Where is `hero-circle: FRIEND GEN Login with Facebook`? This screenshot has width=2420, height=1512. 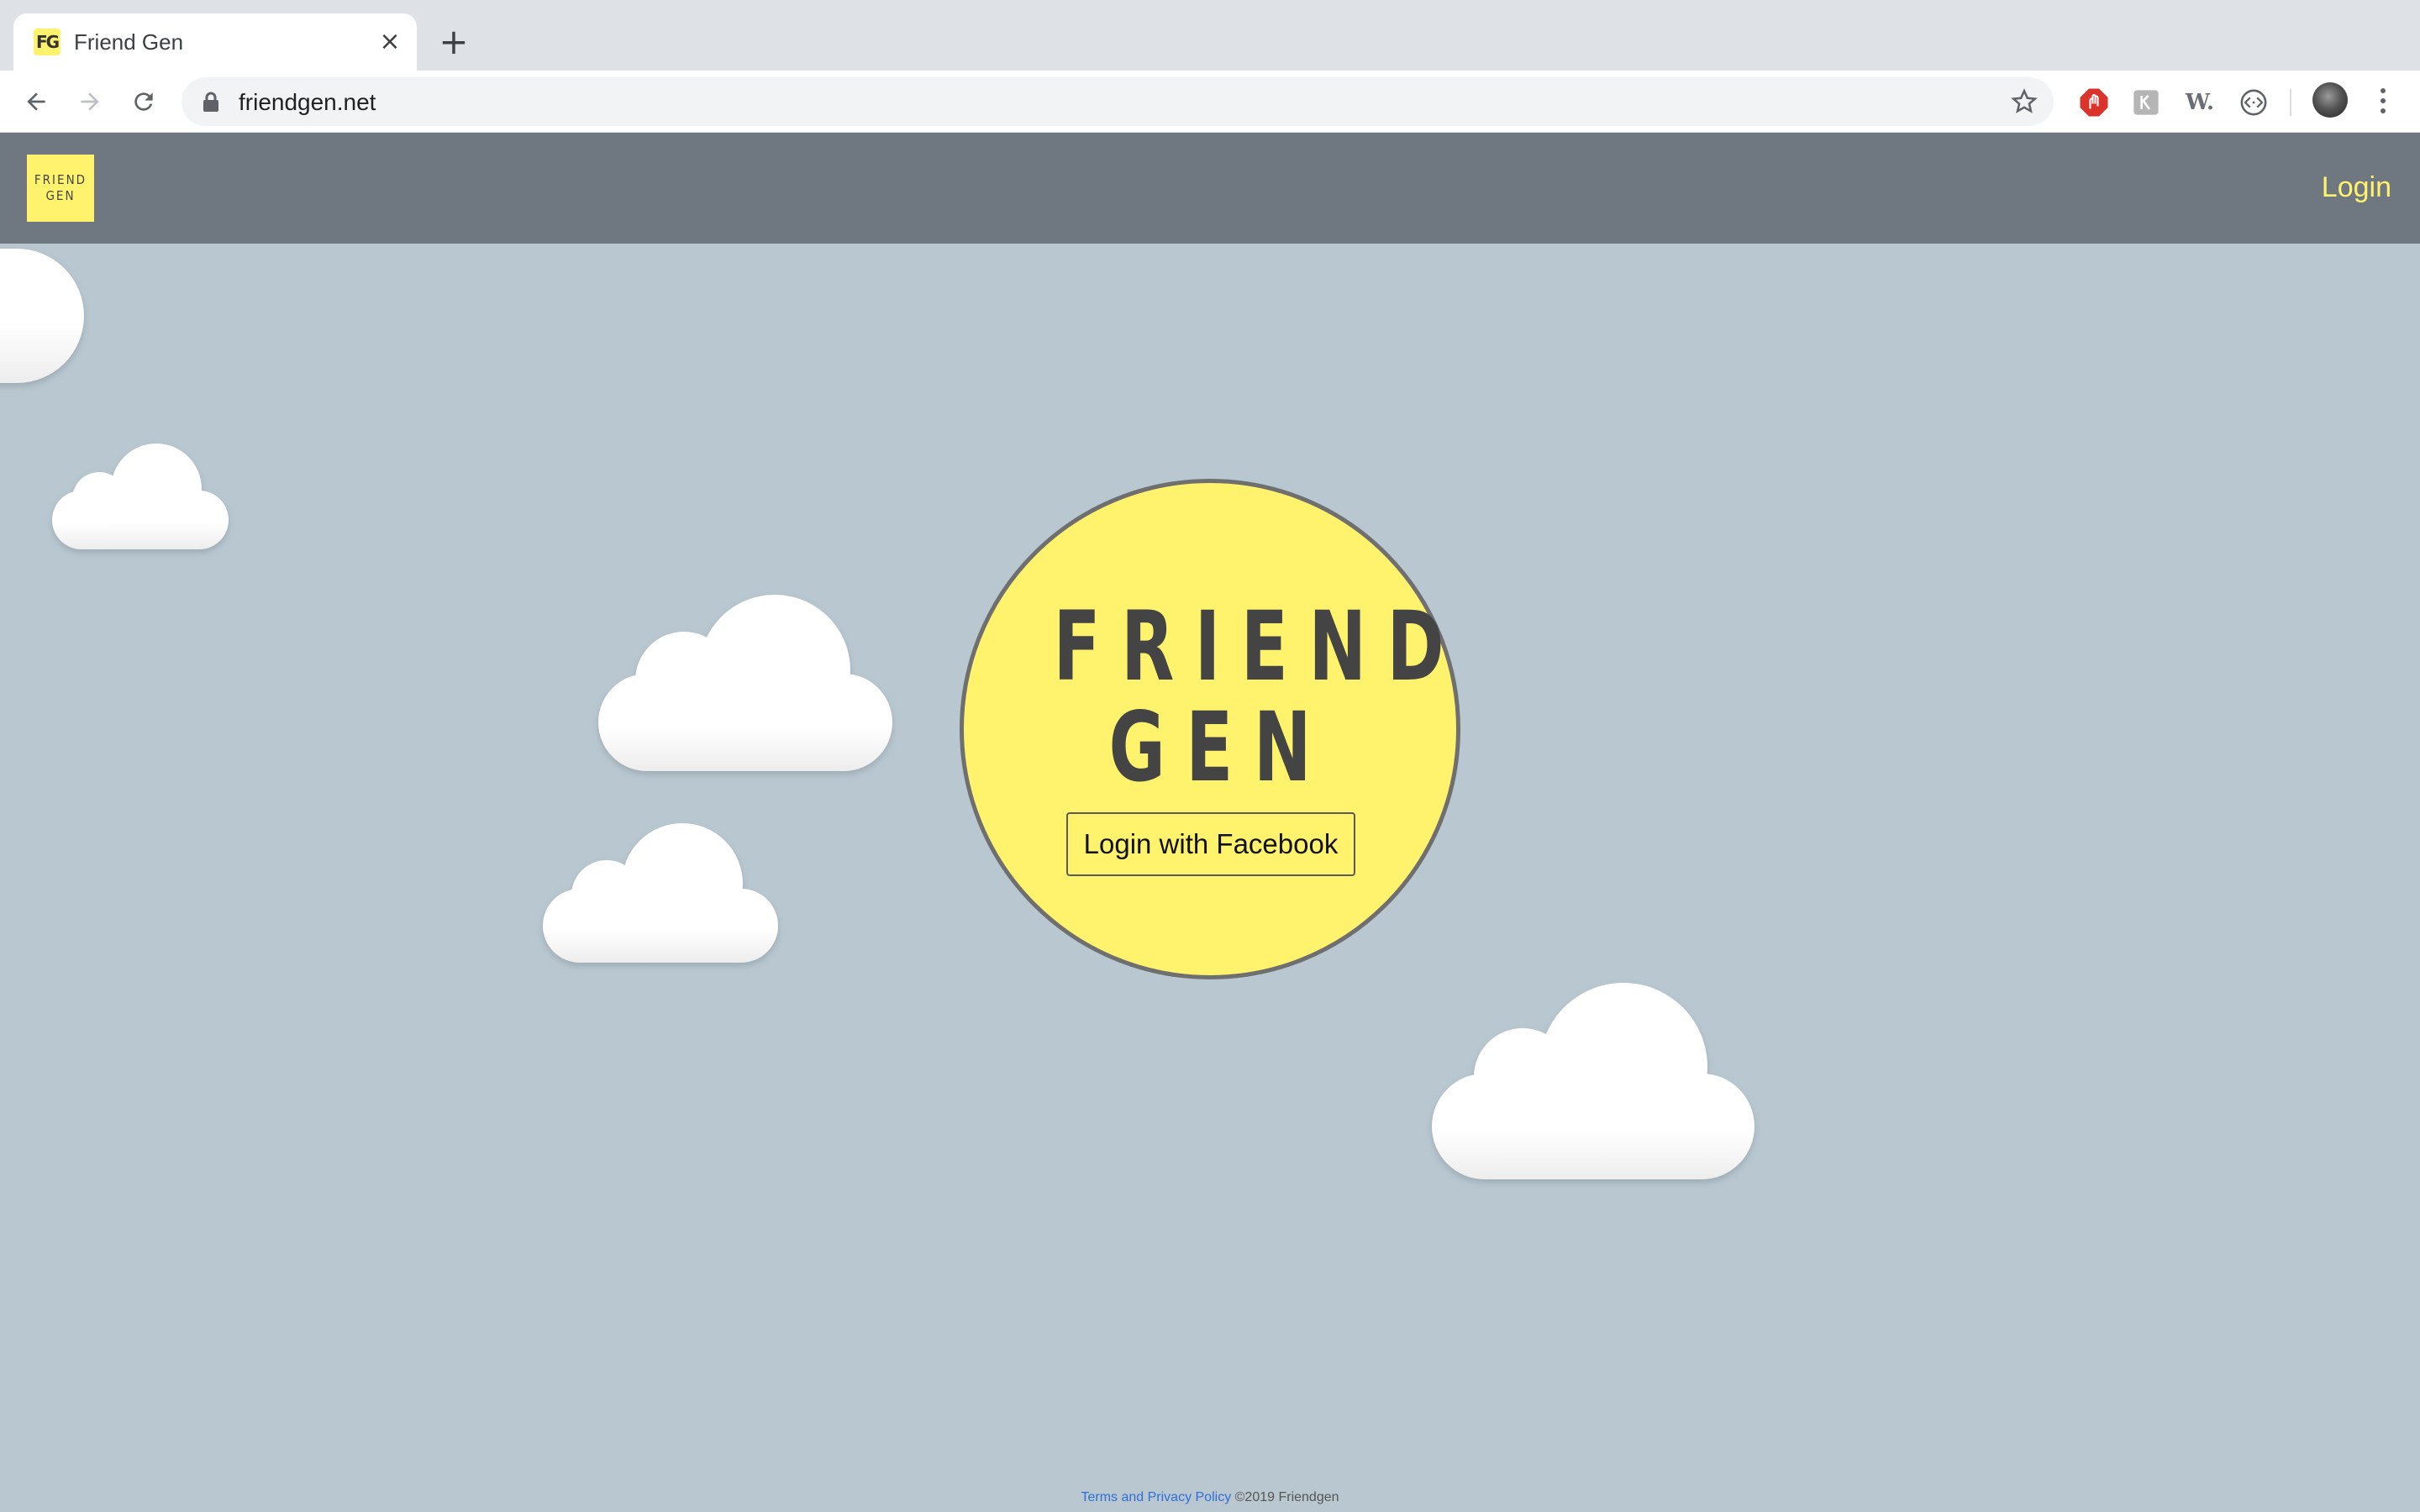
hero-circle: FRIEND GEN Login with Facebook is located at coordinates (1210, 729).